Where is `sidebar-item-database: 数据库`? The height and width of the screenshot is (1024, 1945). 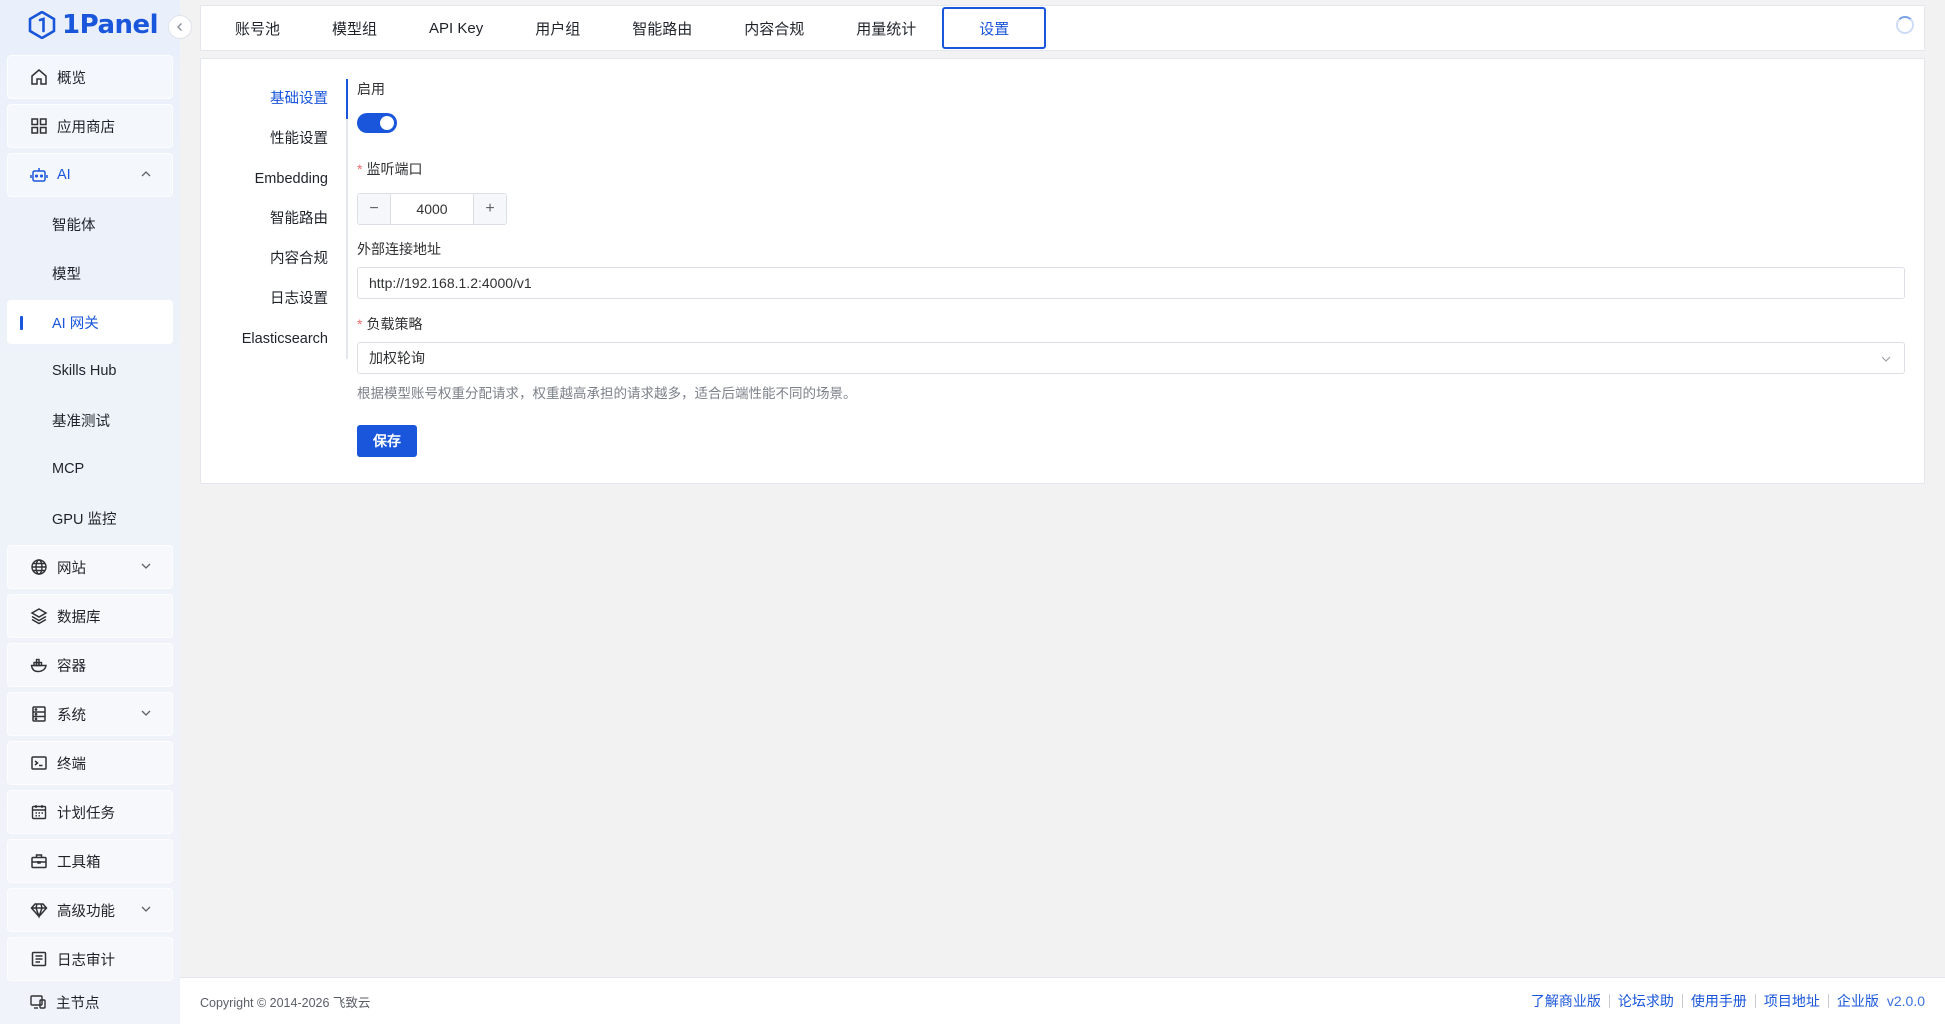 sidebar-item-database: 数据库 is located at coordinates (90, 616).